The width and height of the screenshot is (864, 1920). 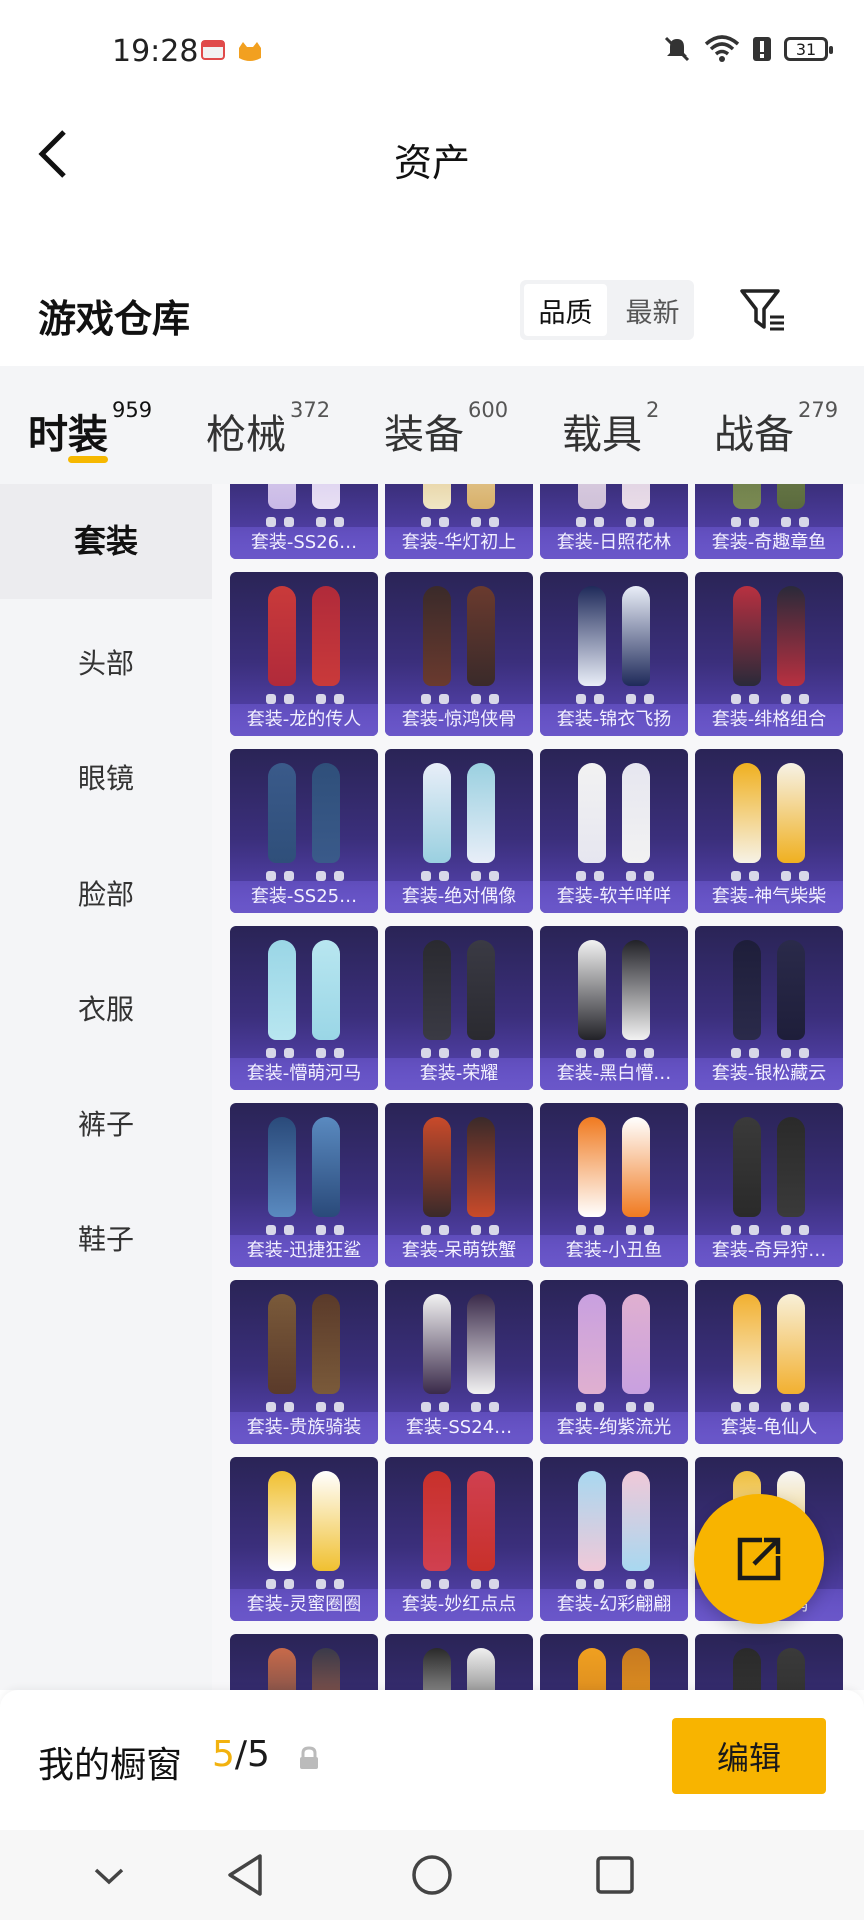 I want to click on outfit-card: 套装-龙的传人, so click(x=304, y=654).